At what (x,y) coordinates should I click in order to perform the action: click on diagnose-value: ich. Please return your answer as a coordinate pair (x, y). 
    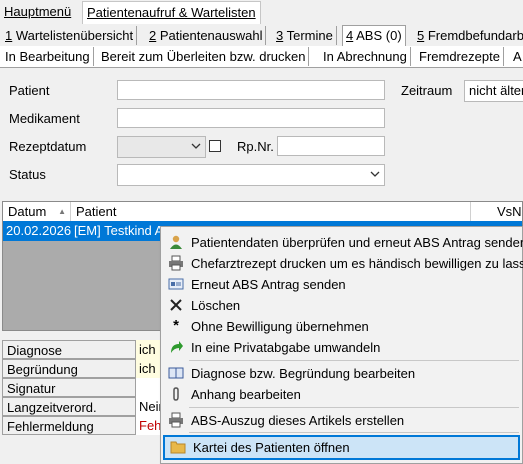
    Looking at the image, I should click on (149, 349).